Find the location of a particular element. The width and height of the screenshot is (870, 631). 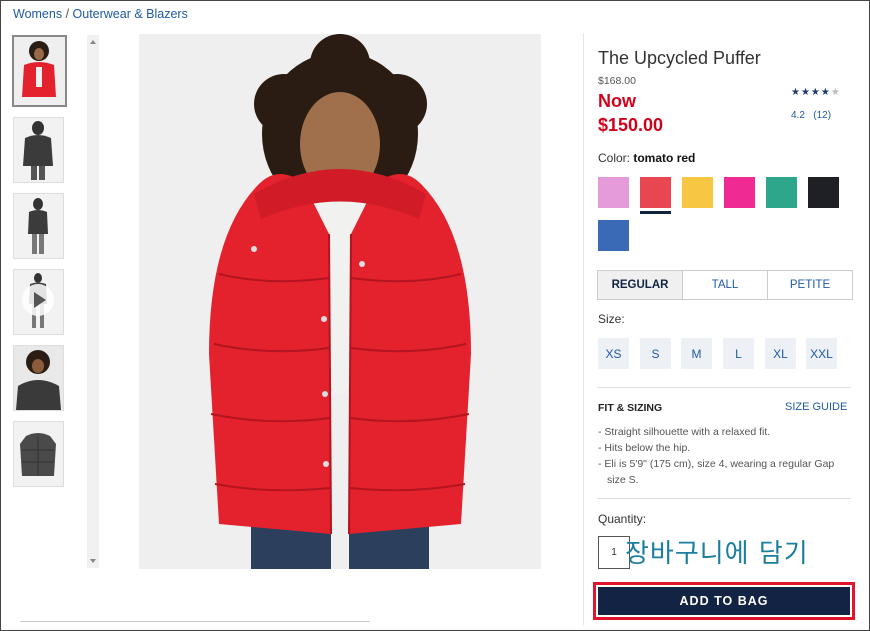

size-label: Size: is located at coordinates (611, 319).